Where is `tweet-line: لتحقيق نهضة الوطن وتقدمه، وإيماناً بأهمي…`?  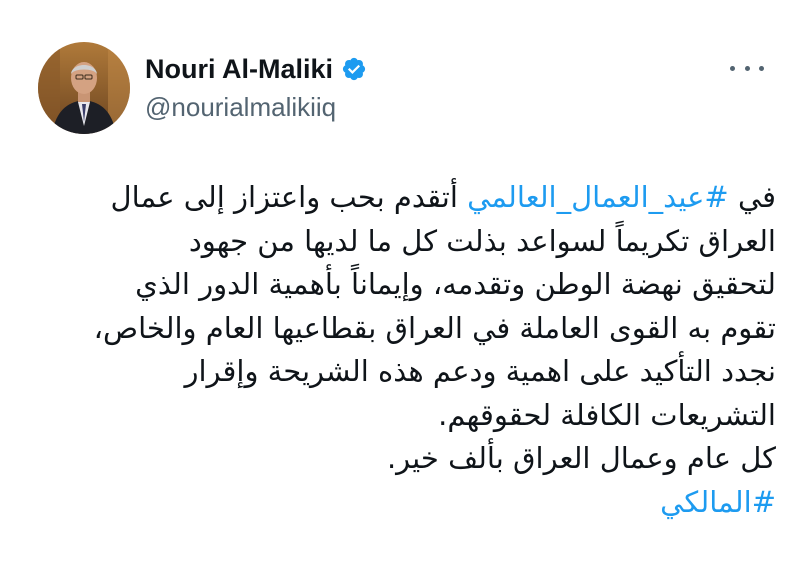 tweet-line: لتحقيق نهضة الوطن وتقدمه، وإيماناً بأهمي… is located at coordinates (455, 284).